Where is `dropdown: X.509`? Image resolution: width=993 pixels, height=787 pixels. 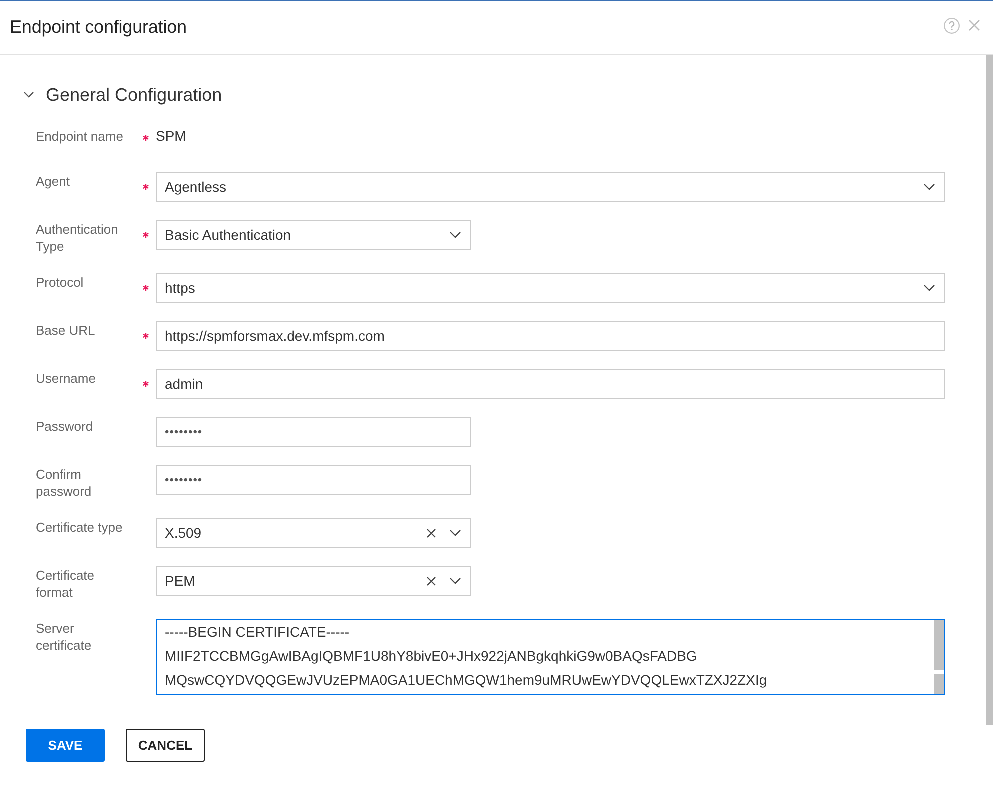 dropdown: X.509 is located at coordinates (313, 533).